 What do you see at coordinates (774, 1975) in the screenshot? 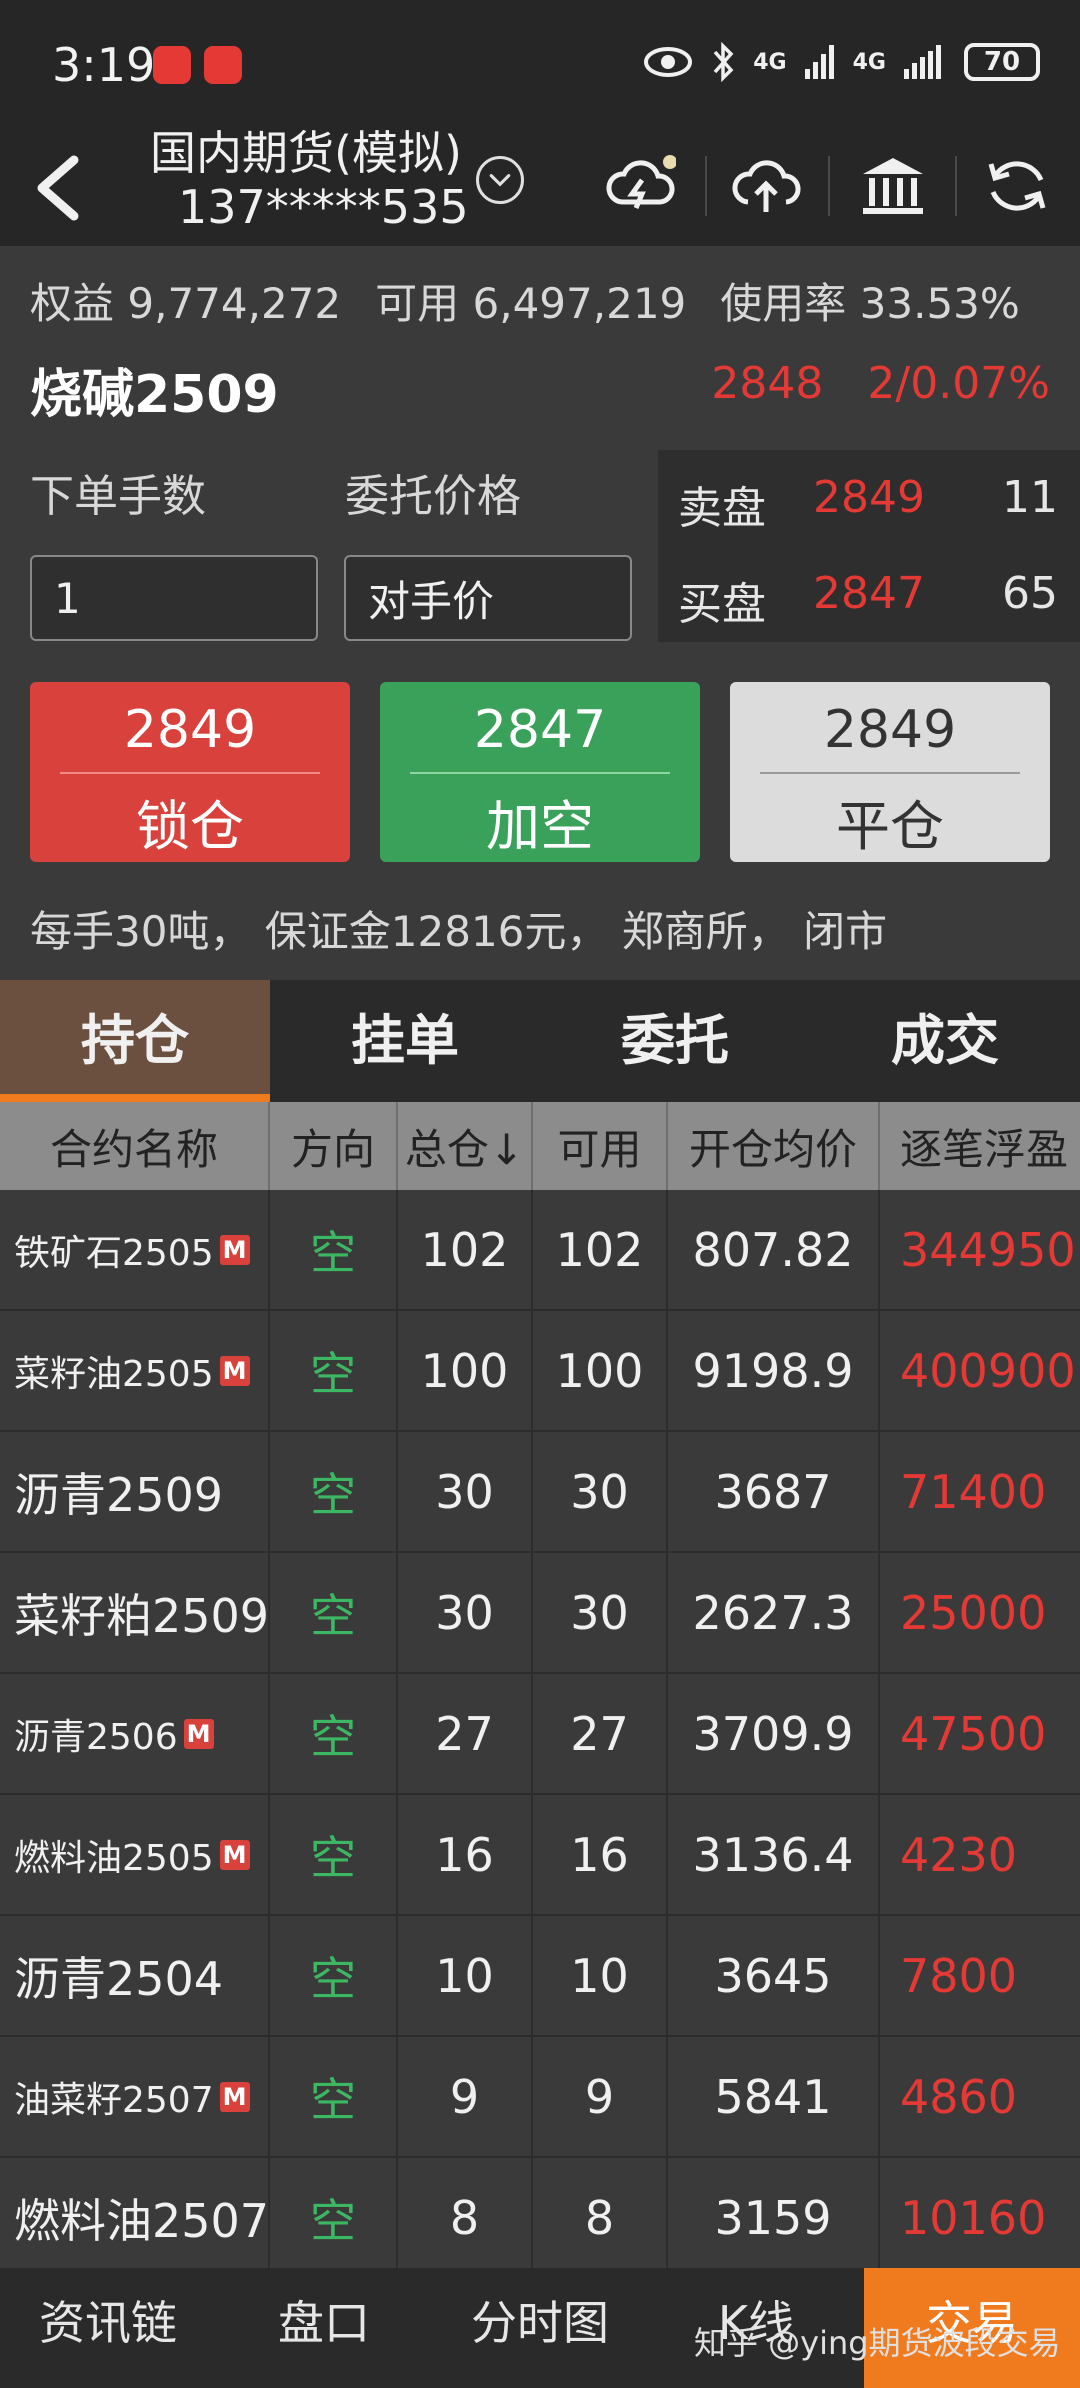
I see `avg-open-price-cell: 3645` at bounding box center [774, 1975].